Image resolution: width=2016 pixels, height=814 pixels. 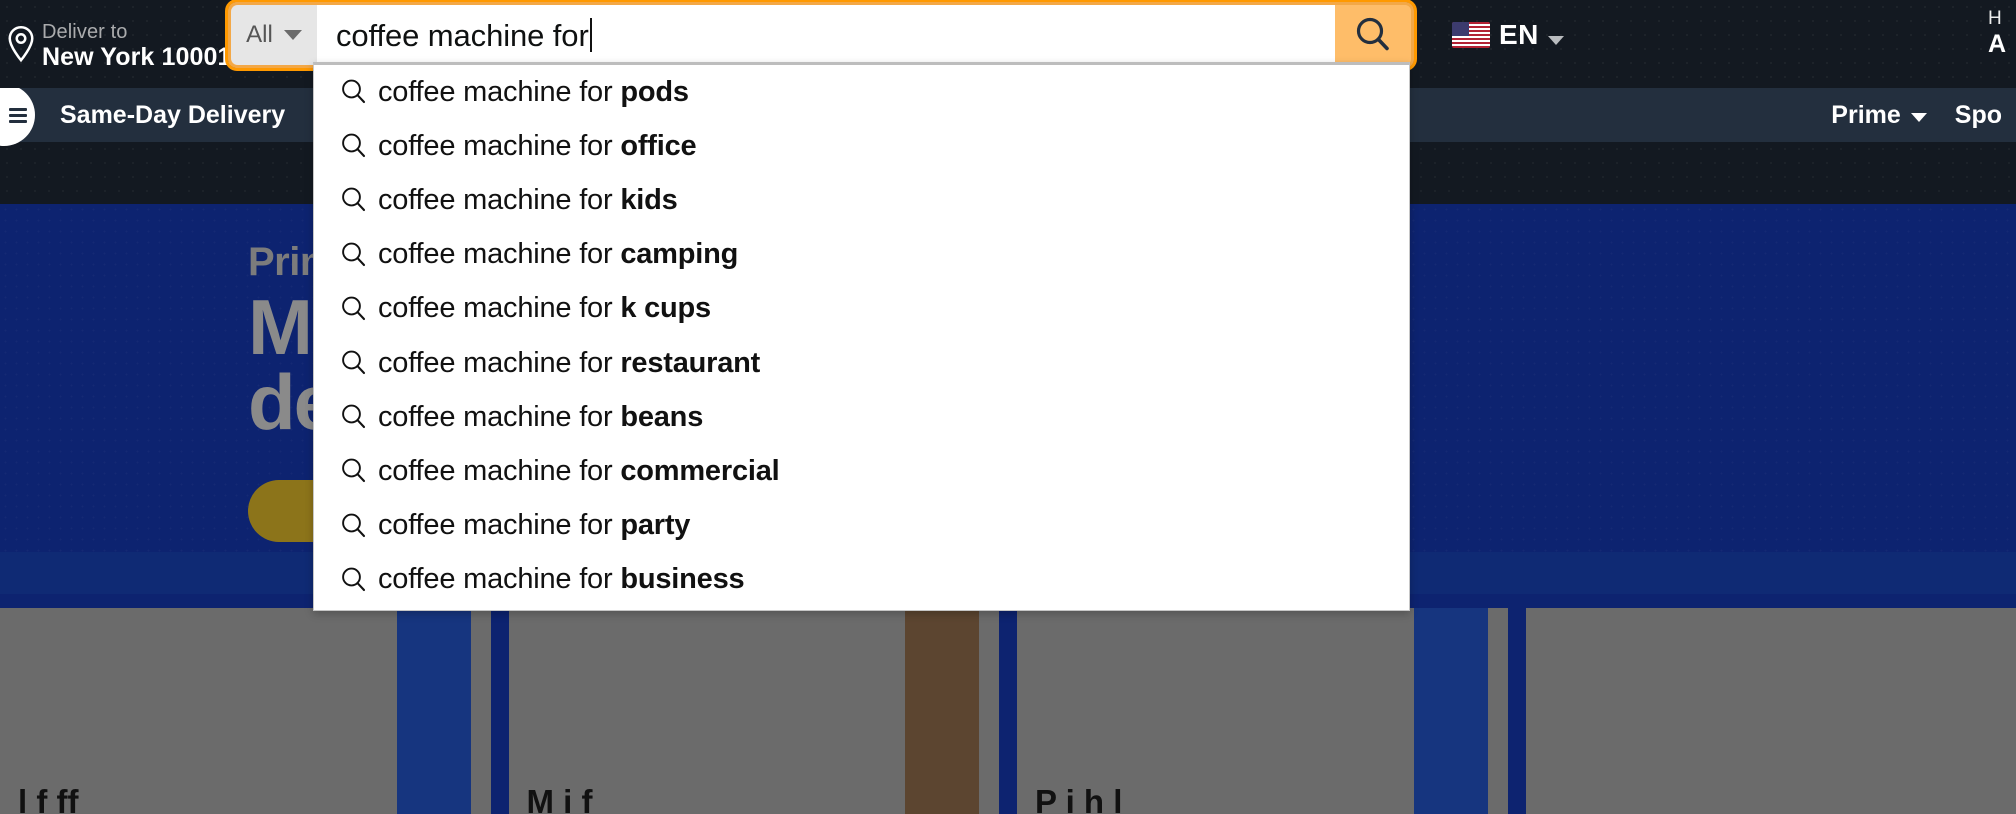 What do you see at coordinates (1770, 711) in the screenshot?
I see `category-card` at bounding box center [1770, 711].